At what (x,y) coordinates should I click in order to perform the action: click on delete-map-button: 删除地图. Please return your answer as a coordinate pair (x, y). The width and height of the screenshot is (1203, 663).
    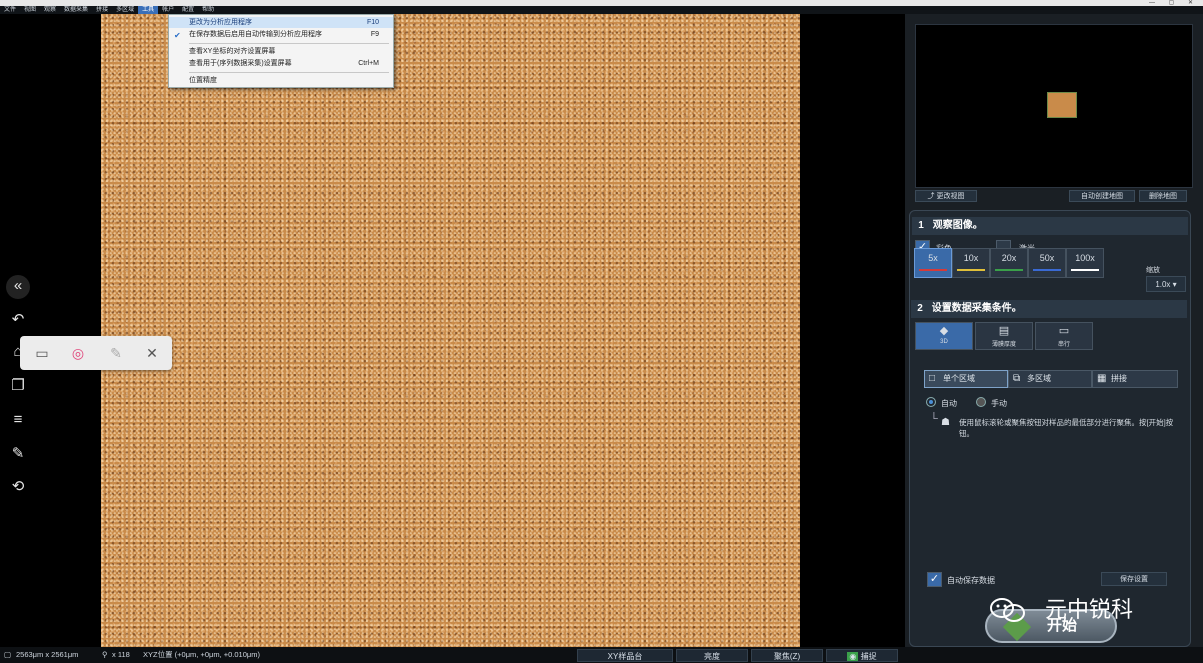
    Looking at the image, I should click on (1163, 196).